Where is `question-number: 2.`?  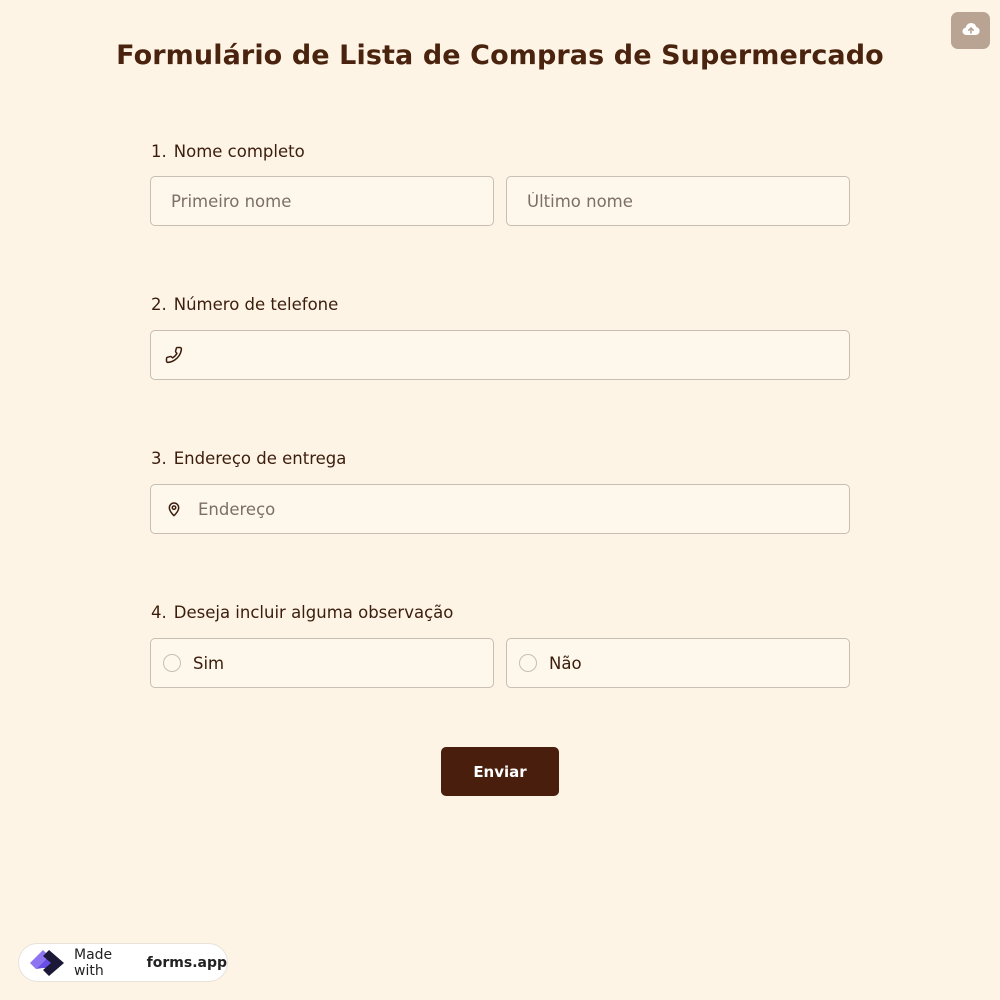 question-number: 2. is located at coordinates (159, 304).